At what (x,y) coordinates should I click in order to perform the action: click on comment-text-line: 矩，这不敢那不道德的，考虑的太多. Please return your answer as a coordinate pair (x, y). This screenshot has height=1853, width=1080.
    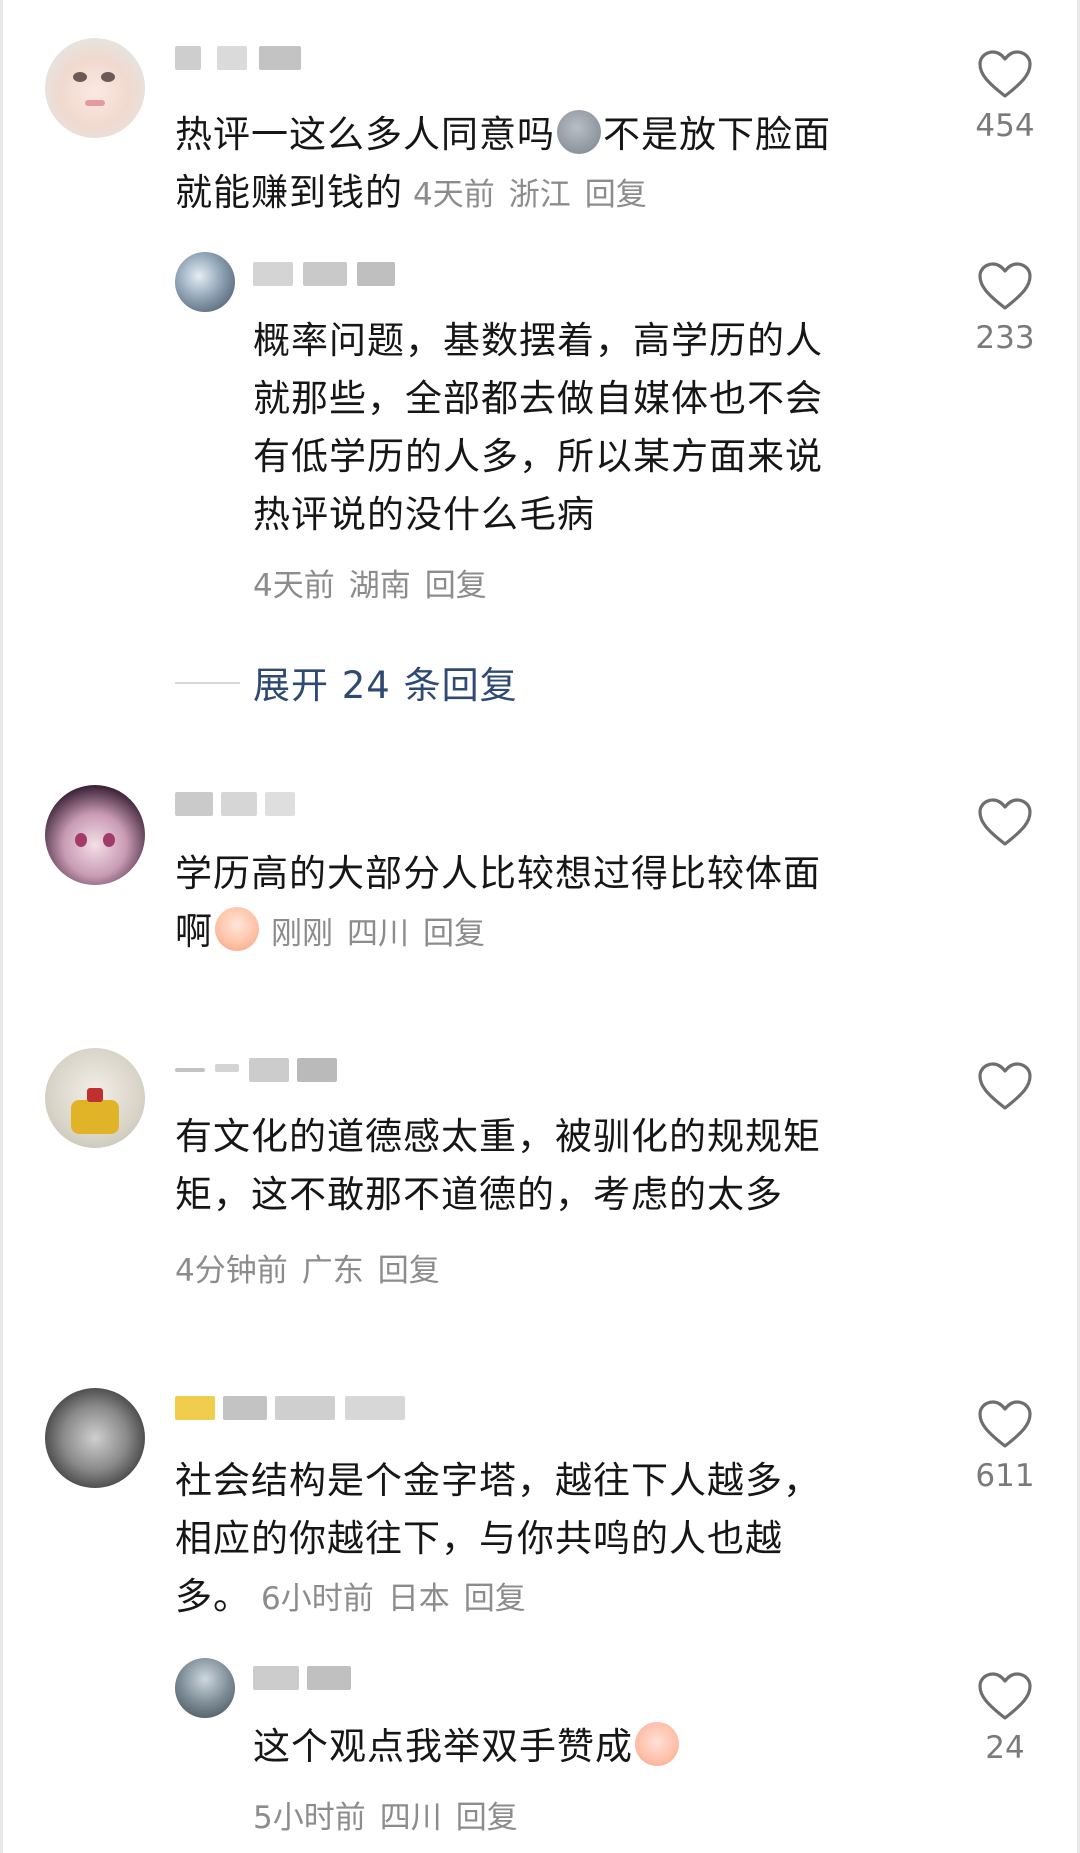
    Looking at the image, I should click on (479, 1194).